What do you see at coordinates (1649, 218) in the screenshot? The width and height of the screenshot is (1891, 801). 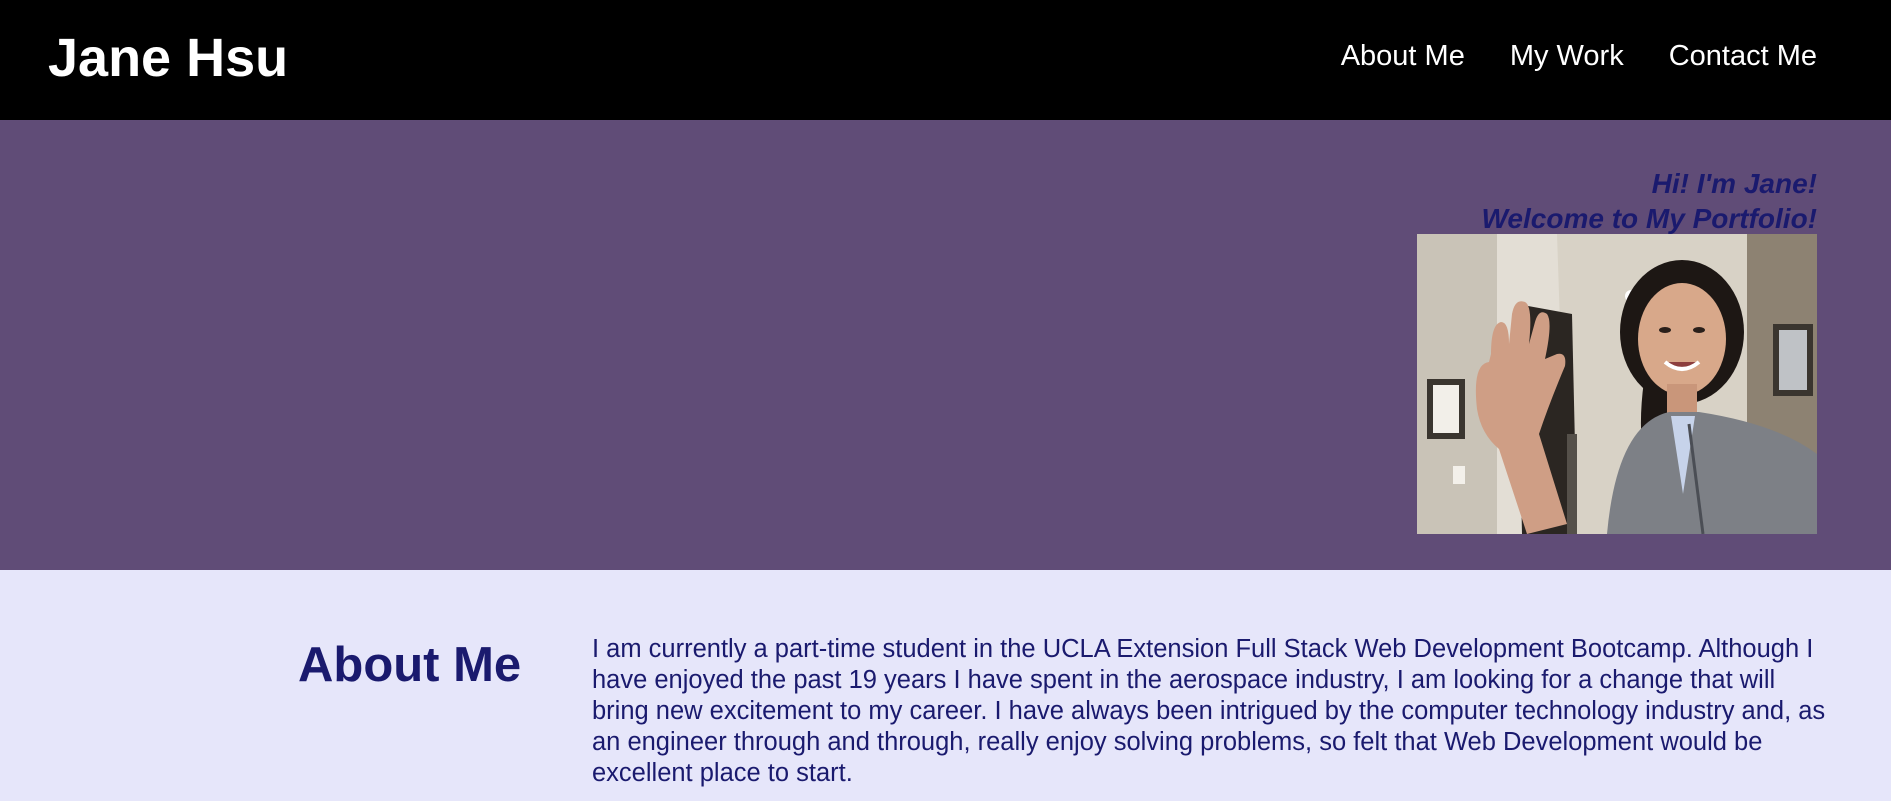 I see `greeting-line-2: Welcome to My Portfolio!` at bounding box center [1649, 218].